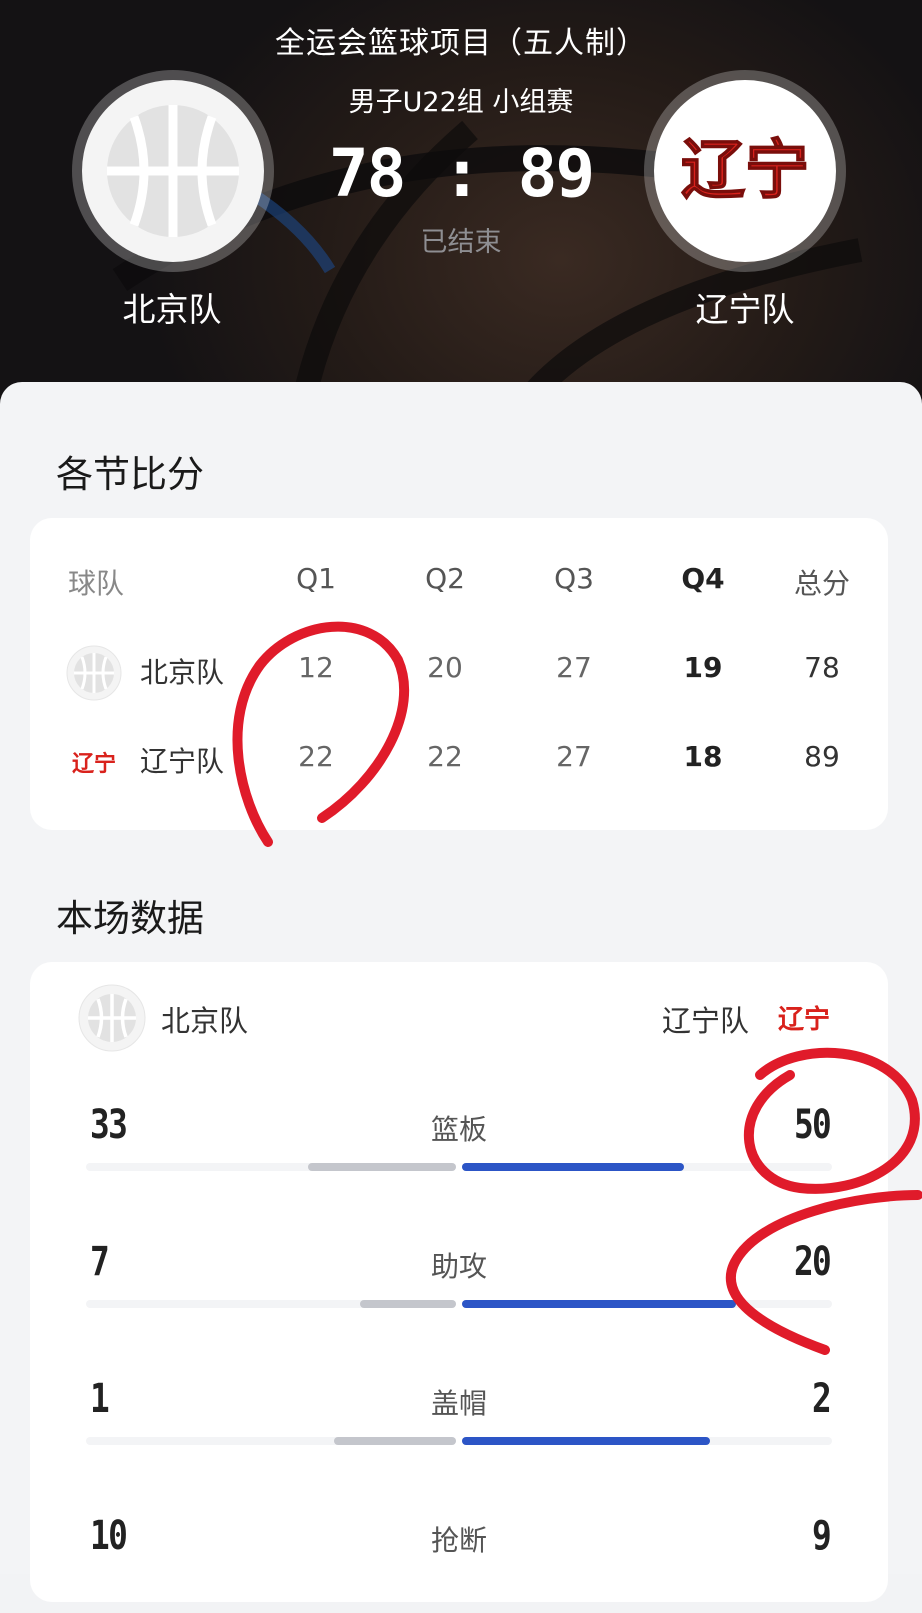 The height and width of the screenshot is (1613, 922). I want to click on column-team: 球队, so click(96, 583).